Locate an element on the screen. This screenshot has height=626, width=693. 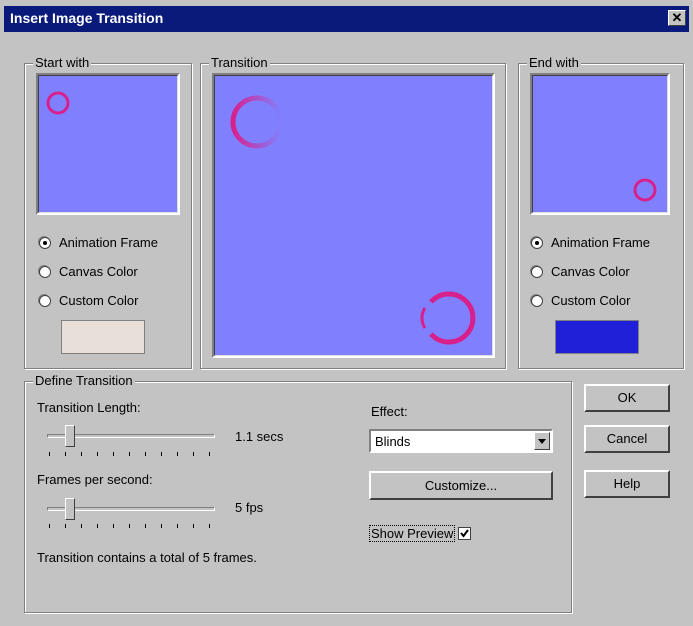
fps-thumb is located at coordinates (70, 509).